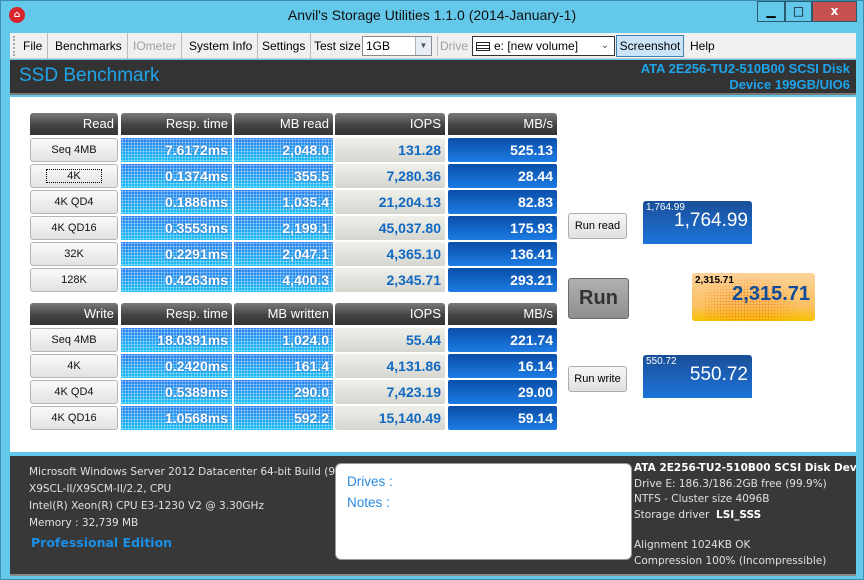  Describe the element at coordinates (661, 361) in the screenshot. I see `write-score-small: 550.72` at that location.